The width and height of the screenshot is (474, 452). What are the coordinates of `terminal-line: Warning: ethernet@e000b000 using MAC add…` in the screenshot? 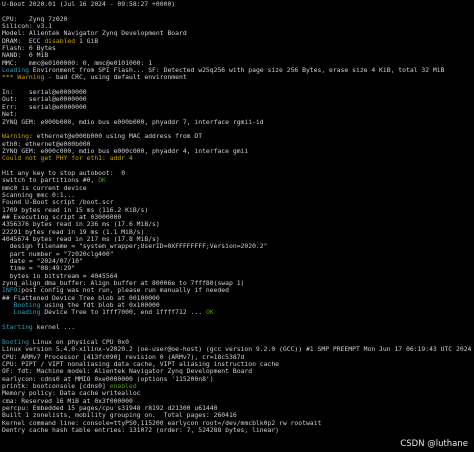 It's located at (238, 136).